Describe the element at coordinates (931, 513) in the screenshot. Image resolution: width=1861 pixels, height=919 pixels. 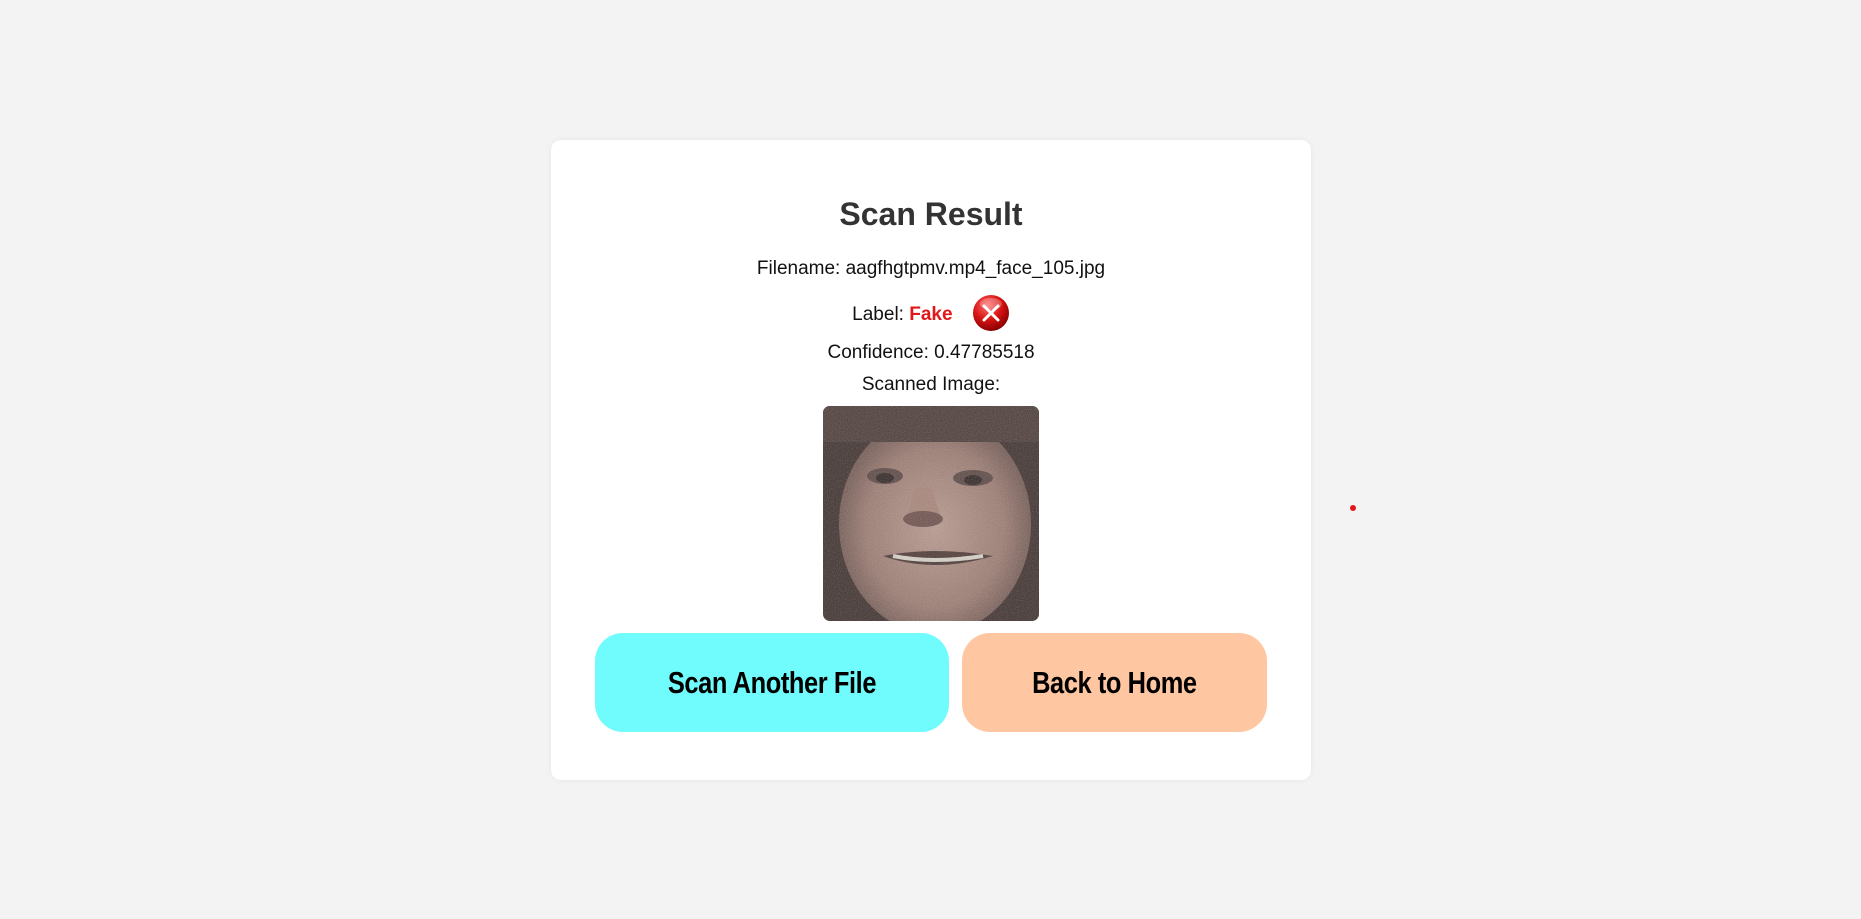
I see `scanned-face-image` at that location.